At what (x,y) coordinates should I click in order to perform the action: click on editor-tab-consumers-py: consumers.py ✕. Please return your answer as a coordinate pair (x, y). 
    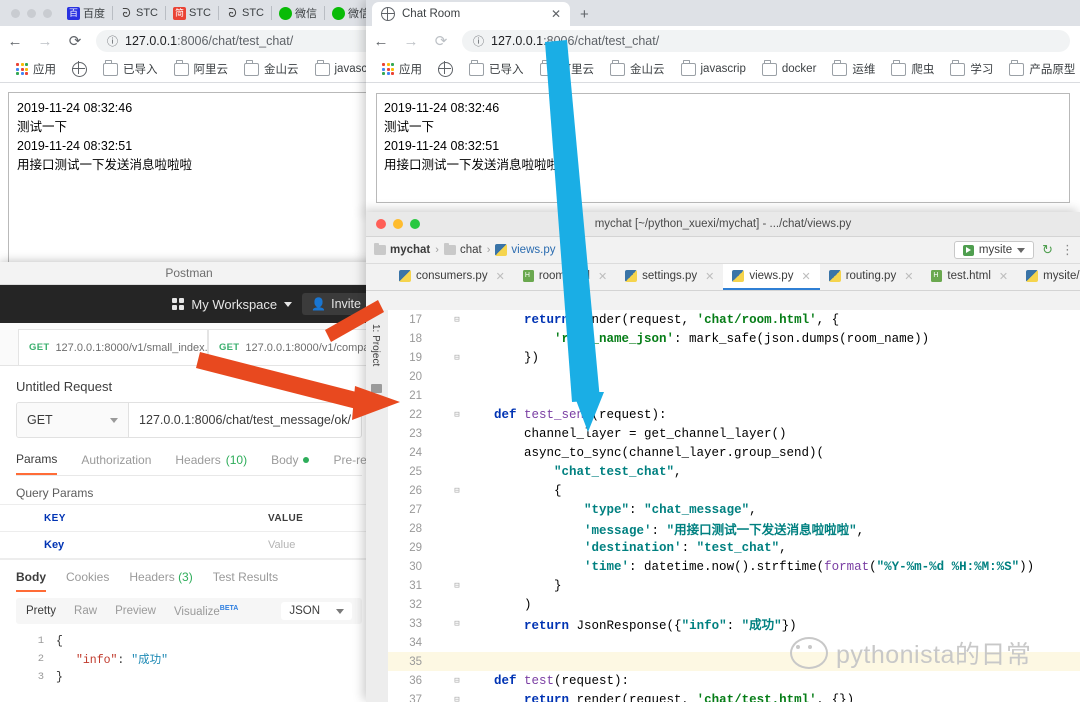
    Looking at the image, I should click on (452, 277).